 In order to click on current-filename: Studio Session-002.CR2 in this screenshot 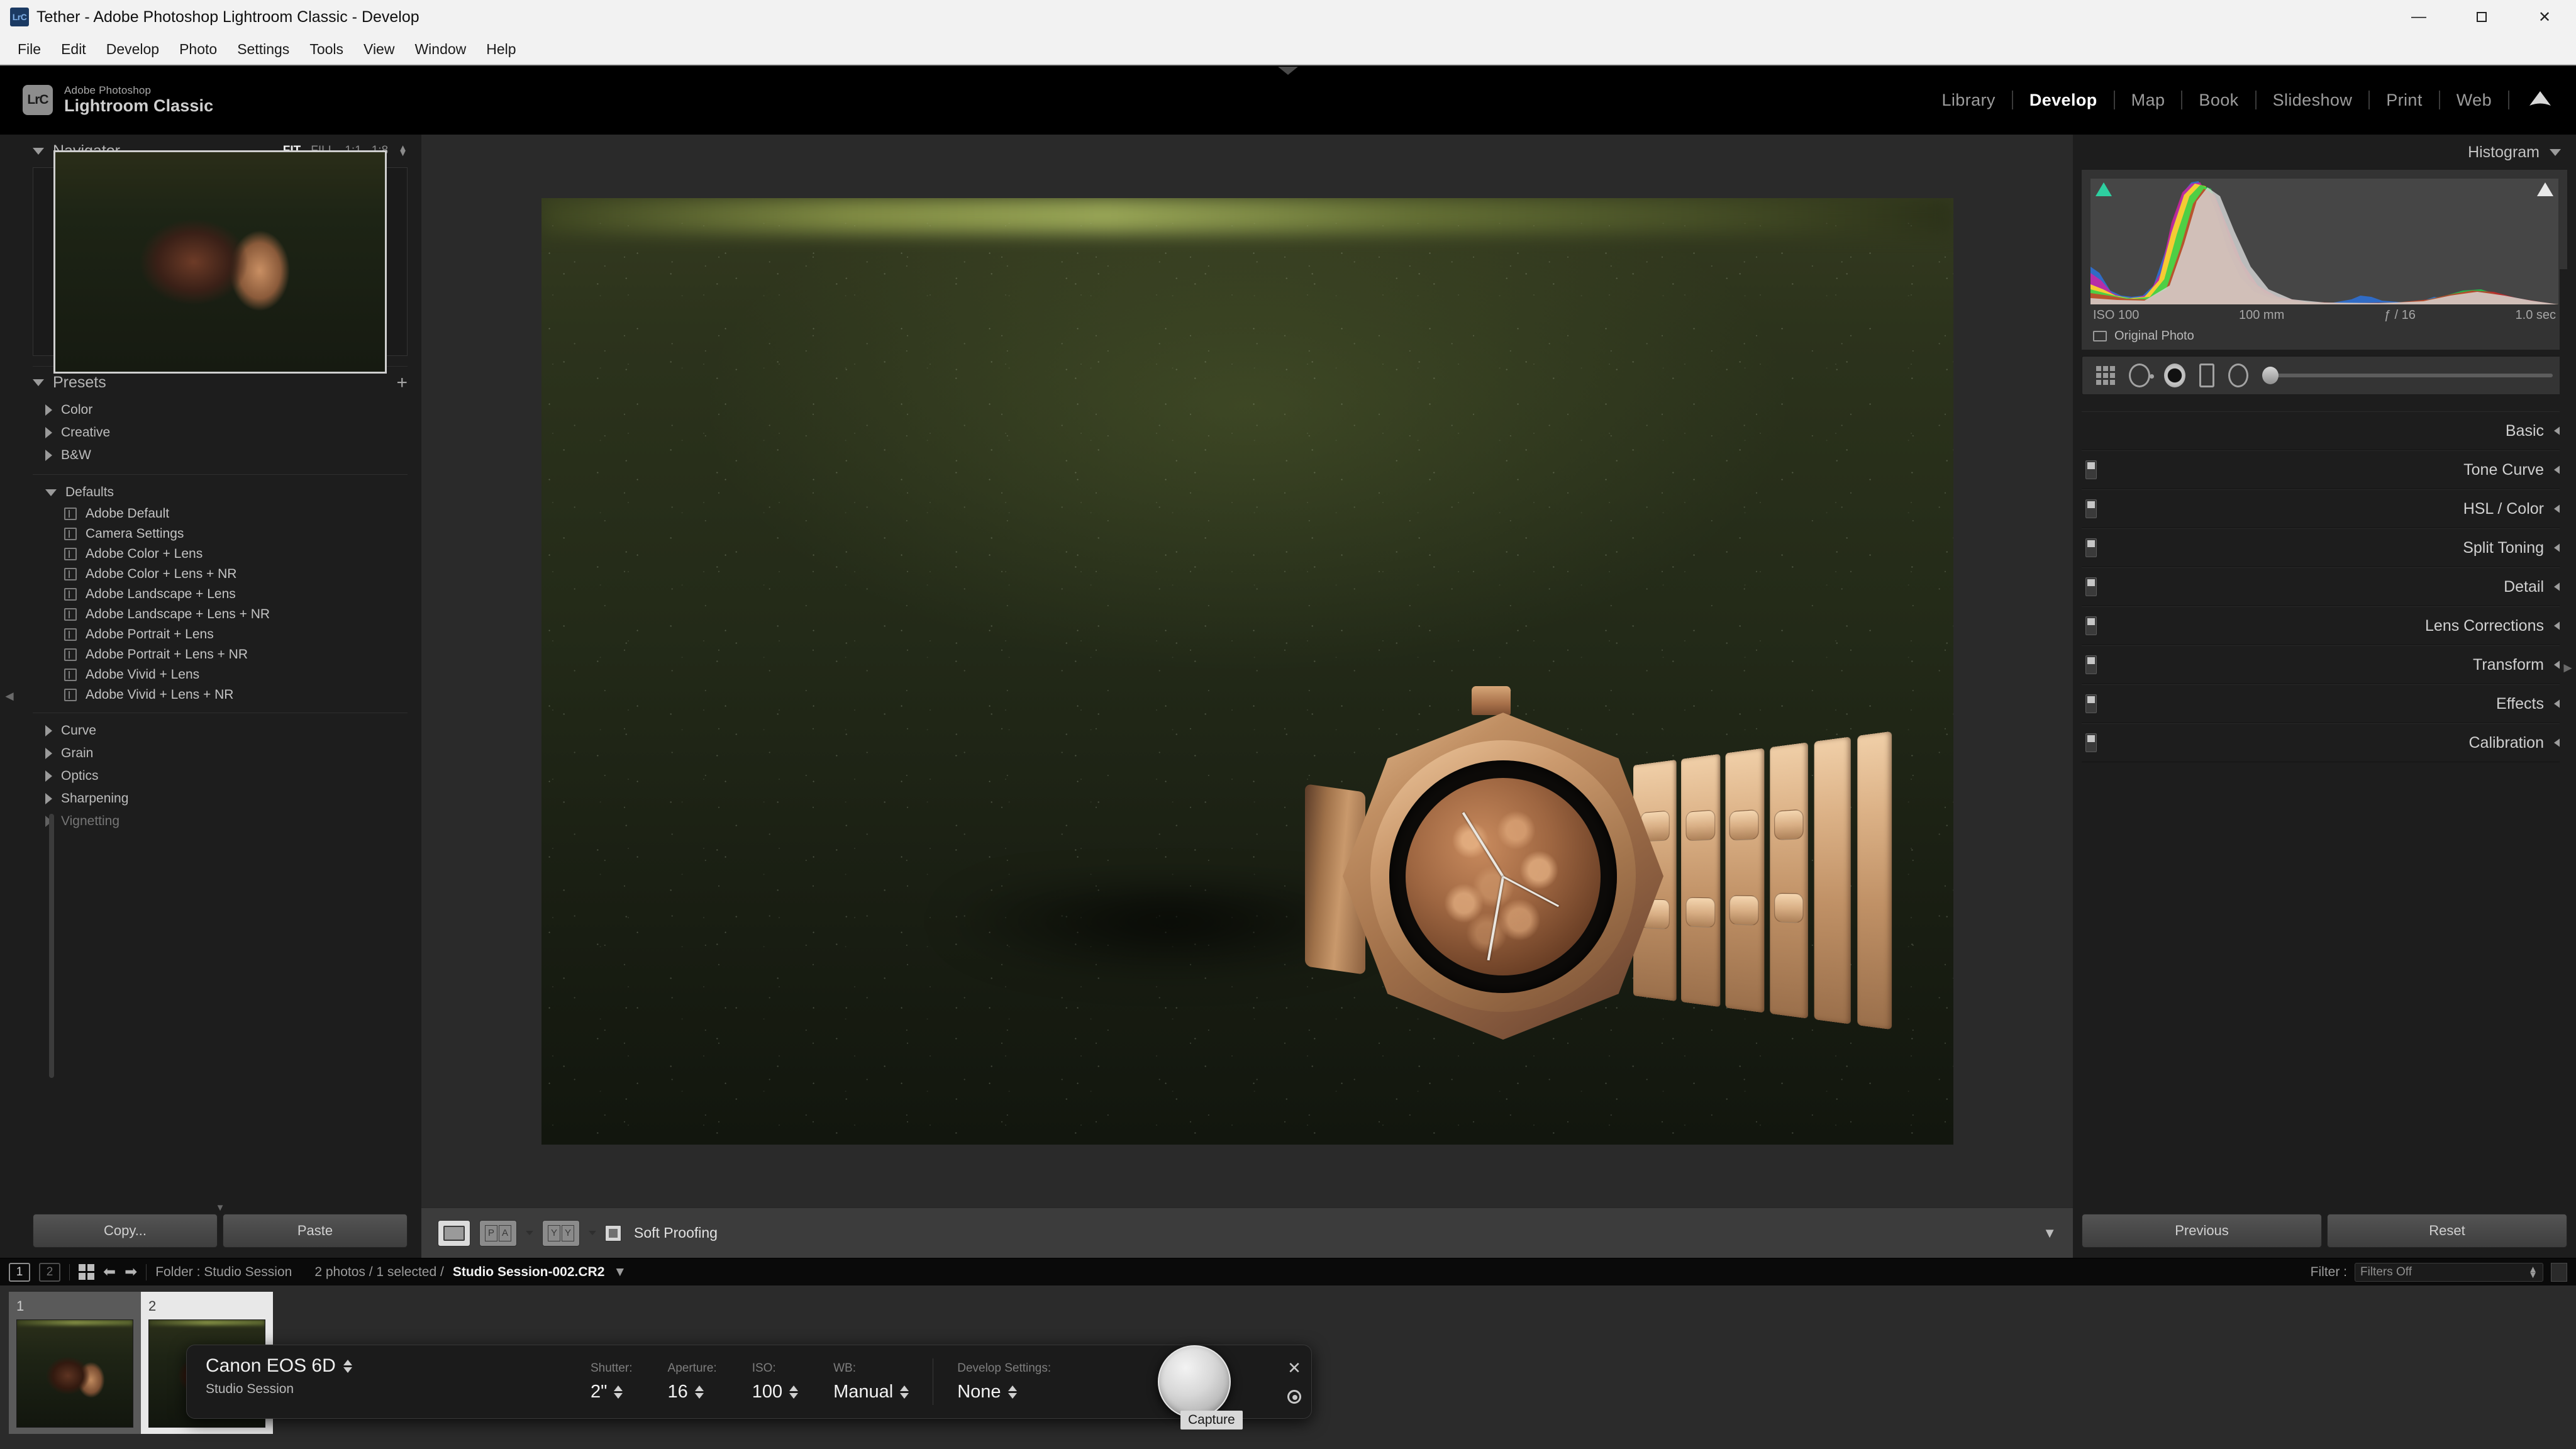, I will do `click(529, 1272)`.